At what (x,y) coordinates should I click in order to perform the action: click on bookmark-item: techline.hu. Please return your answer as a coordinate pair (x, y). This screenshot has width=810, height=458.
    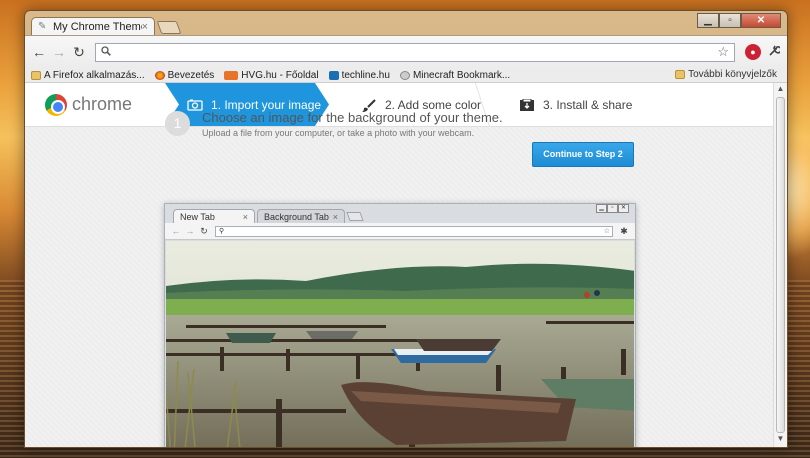
    Looking at the image, I should click on (359, 75).